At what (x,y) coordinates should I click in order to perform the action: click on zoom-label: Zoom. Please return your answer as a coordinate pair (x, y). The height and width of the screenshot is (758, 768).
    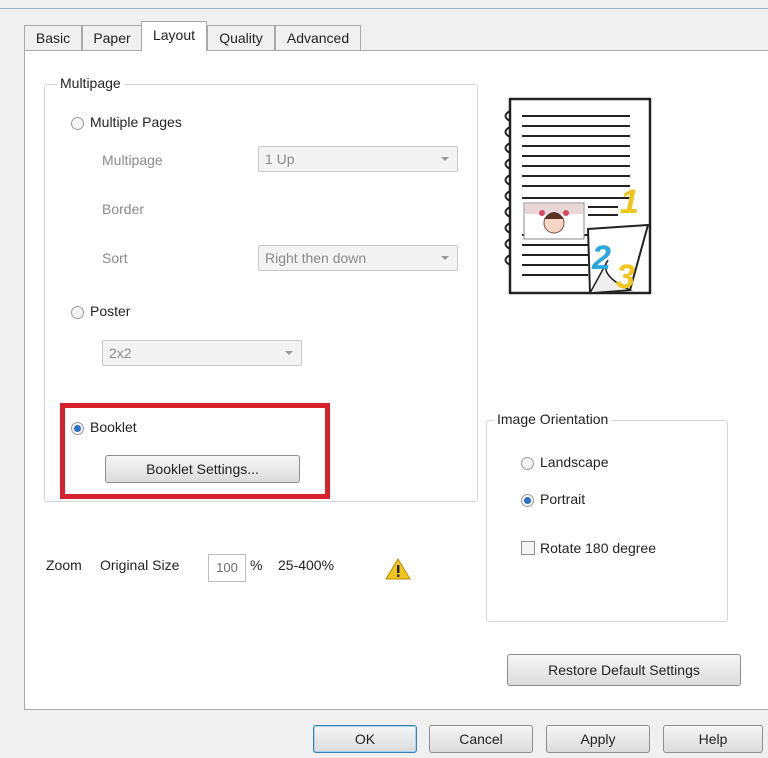
    Looking at the image, I should click on (64, 565).